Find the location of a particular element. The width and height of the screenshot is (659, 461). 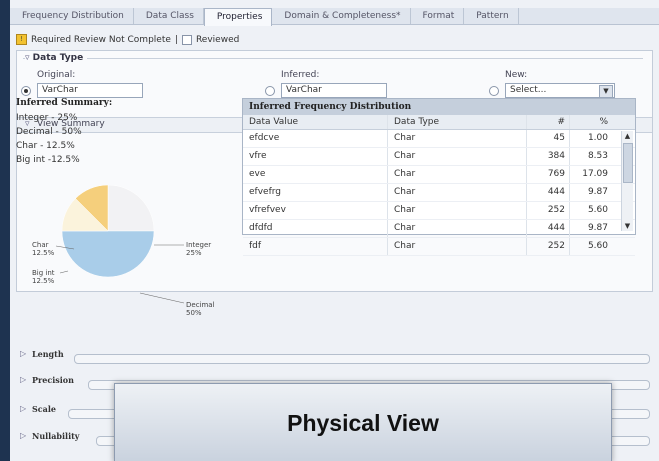

review-status: Required Review Not Complete is located at coordinates (101, 39).